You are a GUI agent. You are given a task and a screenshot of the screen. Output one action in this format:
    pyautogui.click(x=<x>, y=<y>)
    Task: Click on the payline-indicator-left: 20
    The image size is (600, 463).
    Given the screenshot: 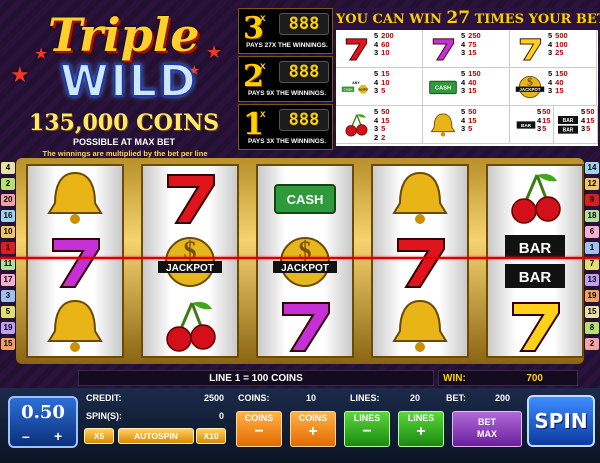 What is the action you would take?
    pyautogui.click(x=8, y=200)
    